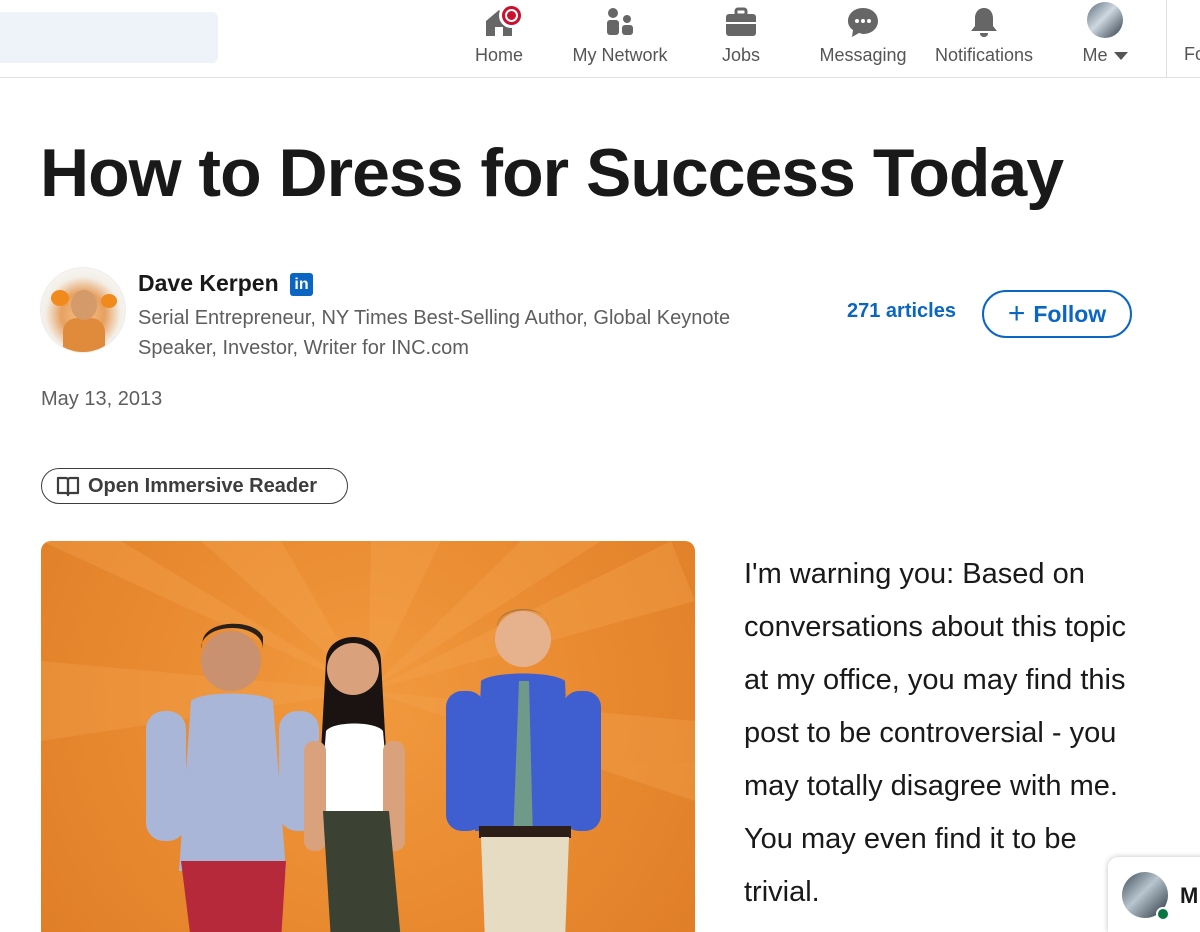 The width and height of the screenshot is (1200, 932). What do you see at coordinates (741, 39) in the screenshot?
I see `nav-jobs: Jobs` at bounding box center [741, 39].